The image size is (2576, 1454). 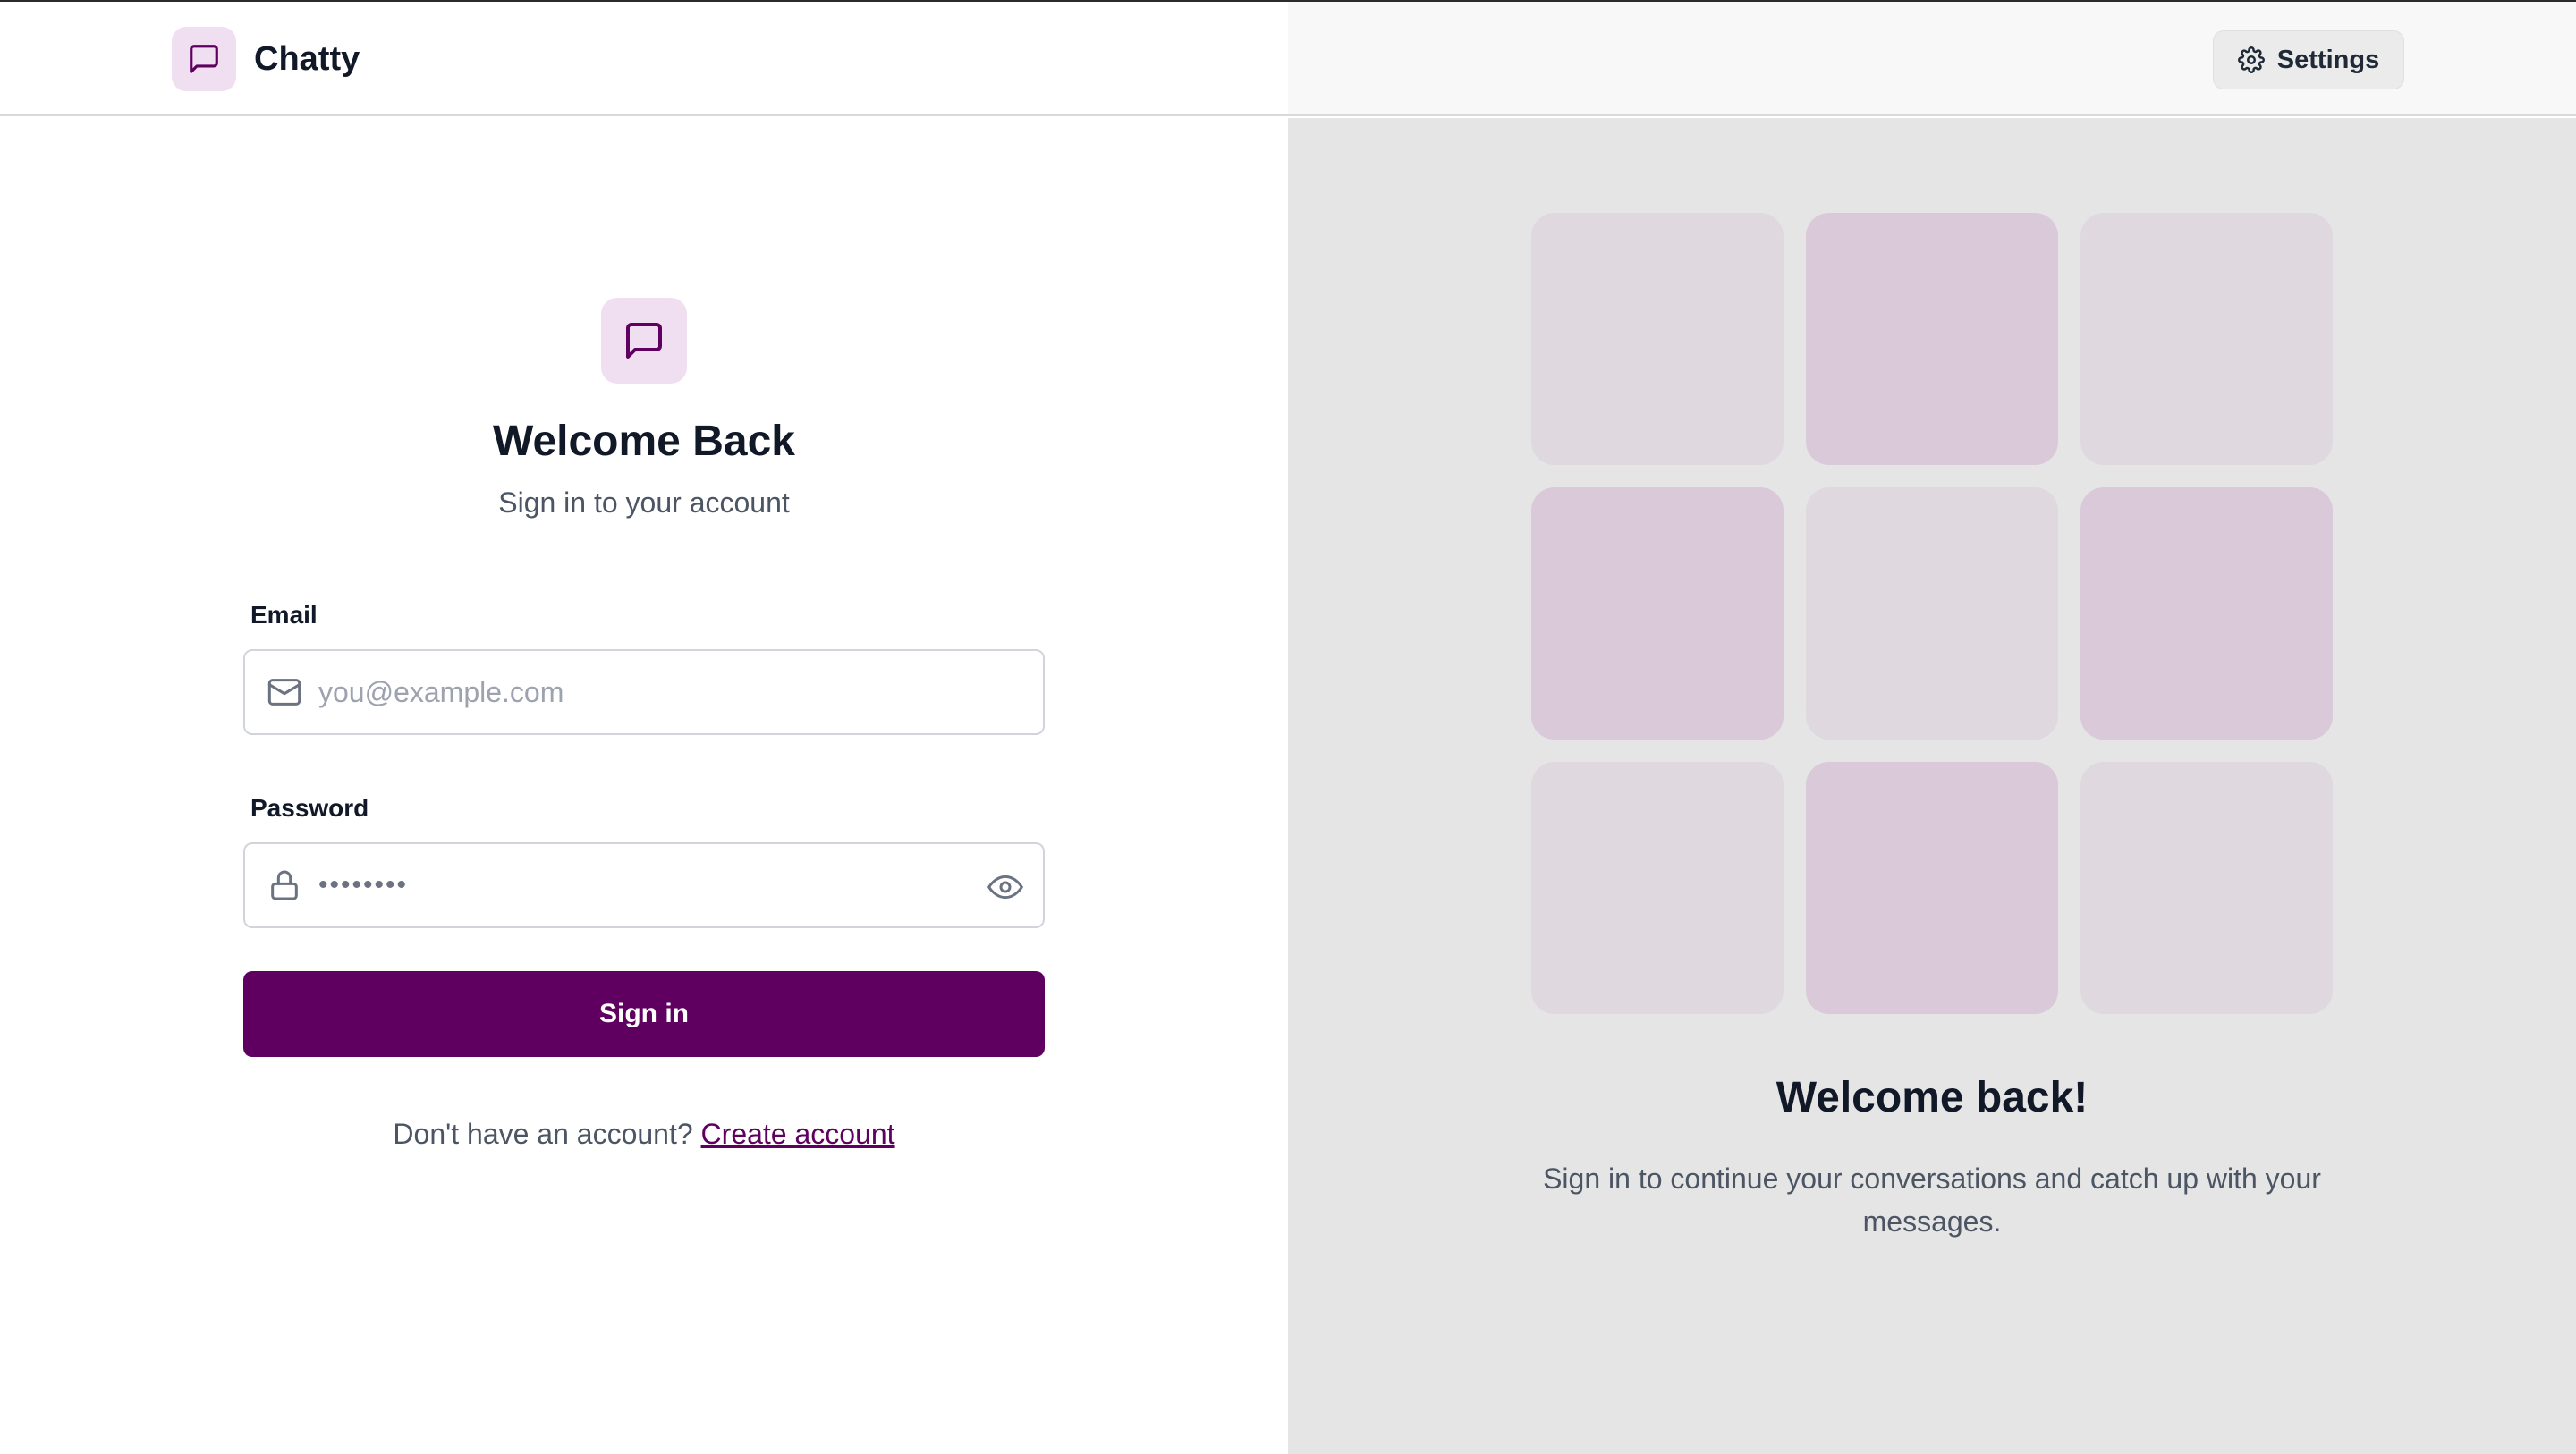 I want to click on email-label: Email, so click(x=284, y=615).